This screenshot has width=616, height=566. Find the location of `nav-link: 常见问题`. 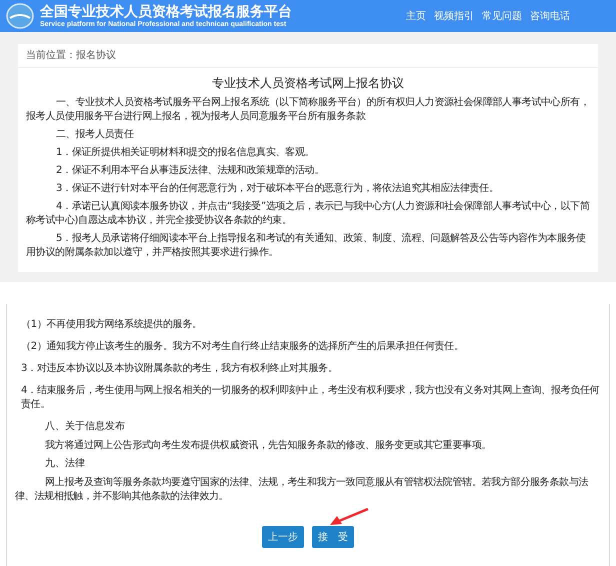

nav-link: 常见问题 is located at coordinates (502, 16).